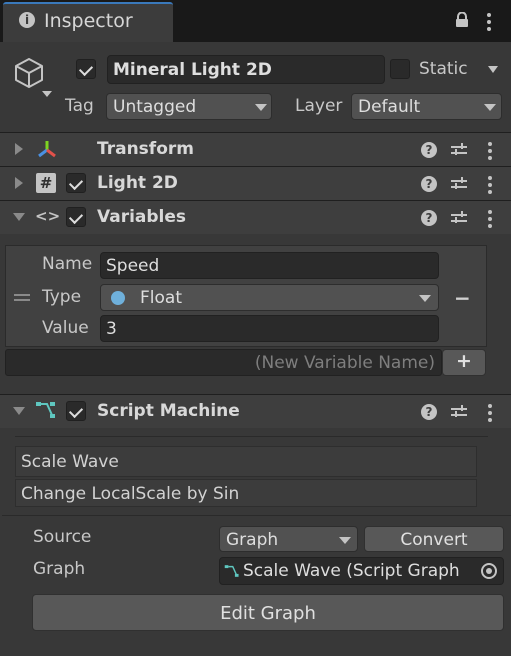 This screenshot has width=511, height=656. Describe the element at coordinates (48, 216) in the screenshot. I see `variables-code-icon: <>` at that location.